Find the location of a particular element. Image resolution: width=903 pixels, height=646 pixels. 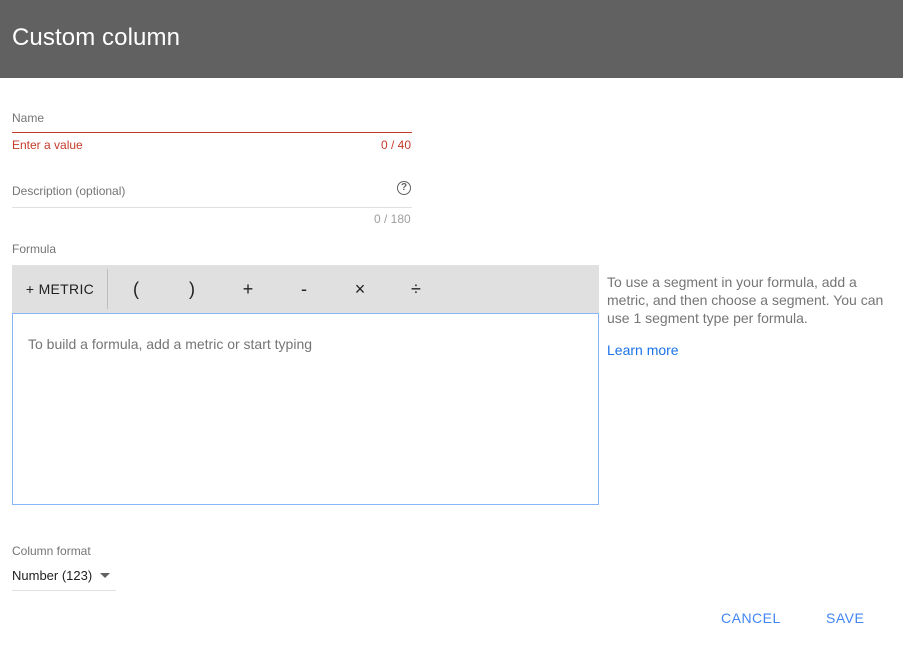

plus-button: + is located at coordinates (248, 289).